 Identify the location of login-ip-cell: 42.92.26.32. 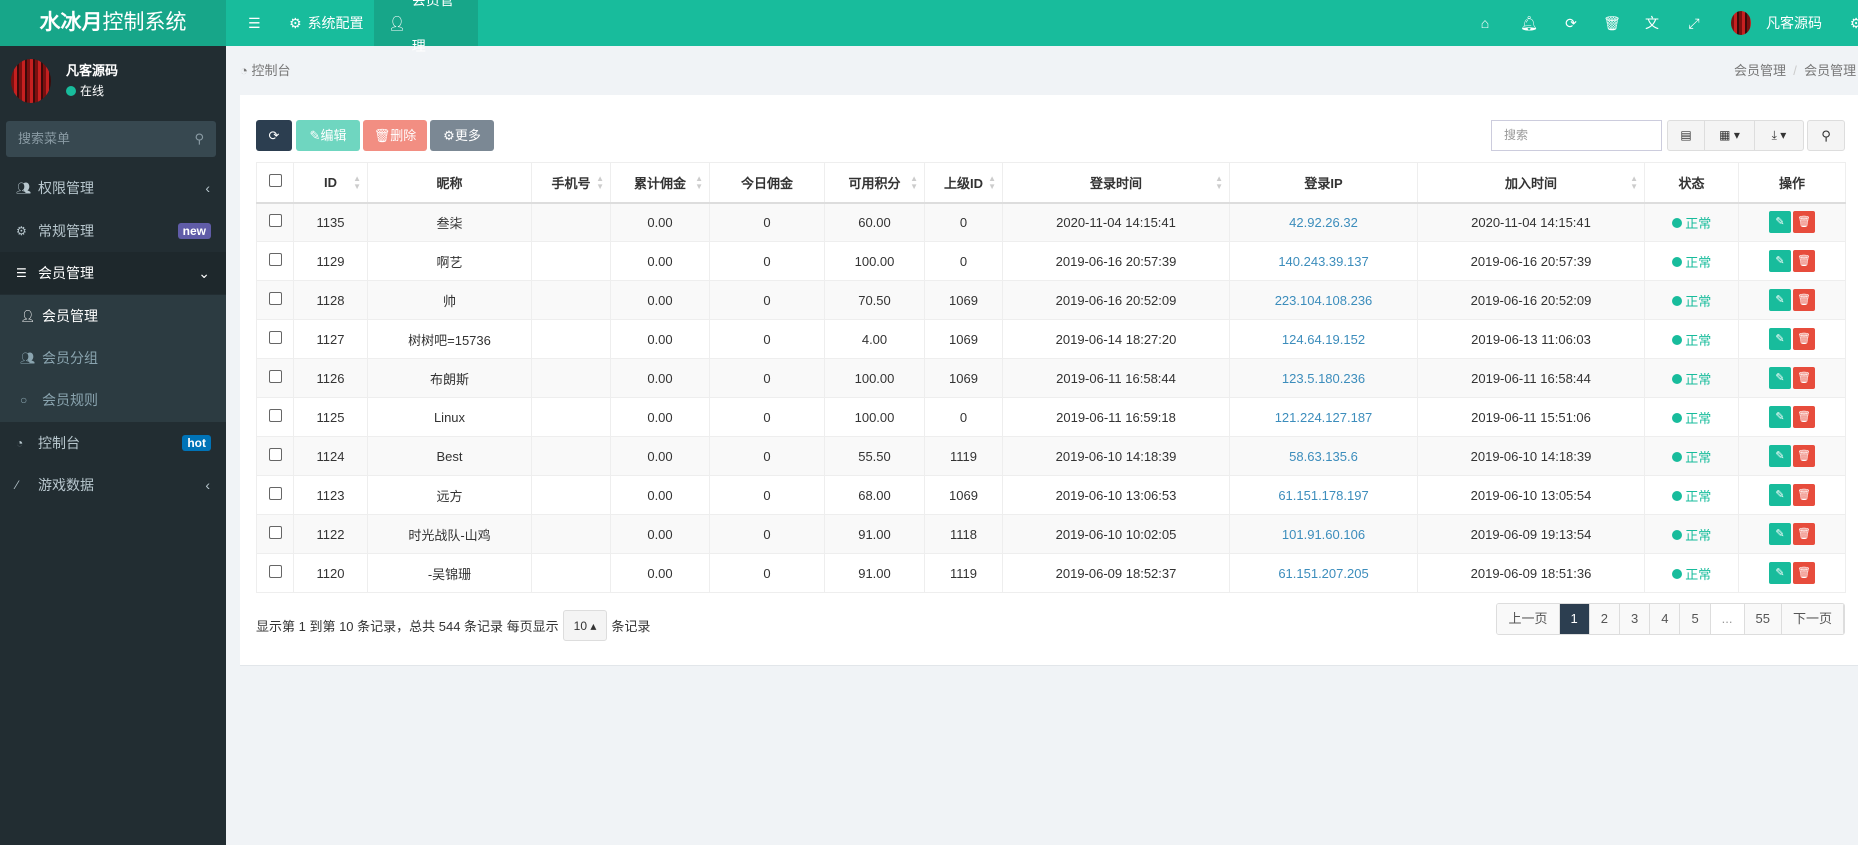
(1323, 222).